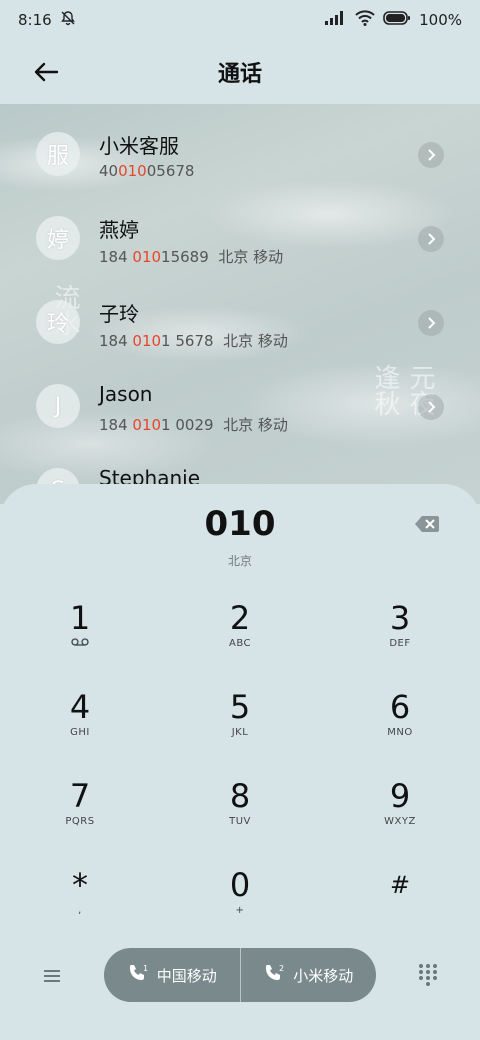  I want to click on list-item: 玲 子玲 184 0101 5678 北京 移动, so click(240, 328).